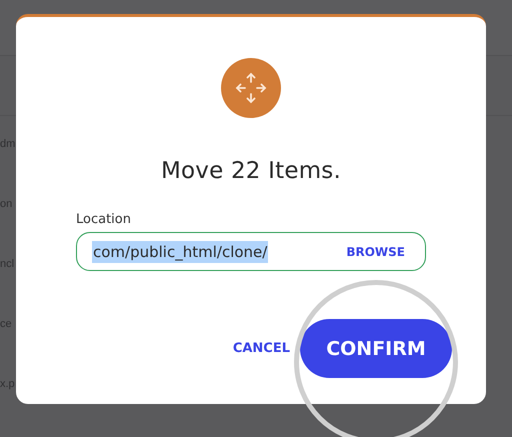 This screenshot has width=512, height=437. I want to click on move-icon, so click(251, 88).